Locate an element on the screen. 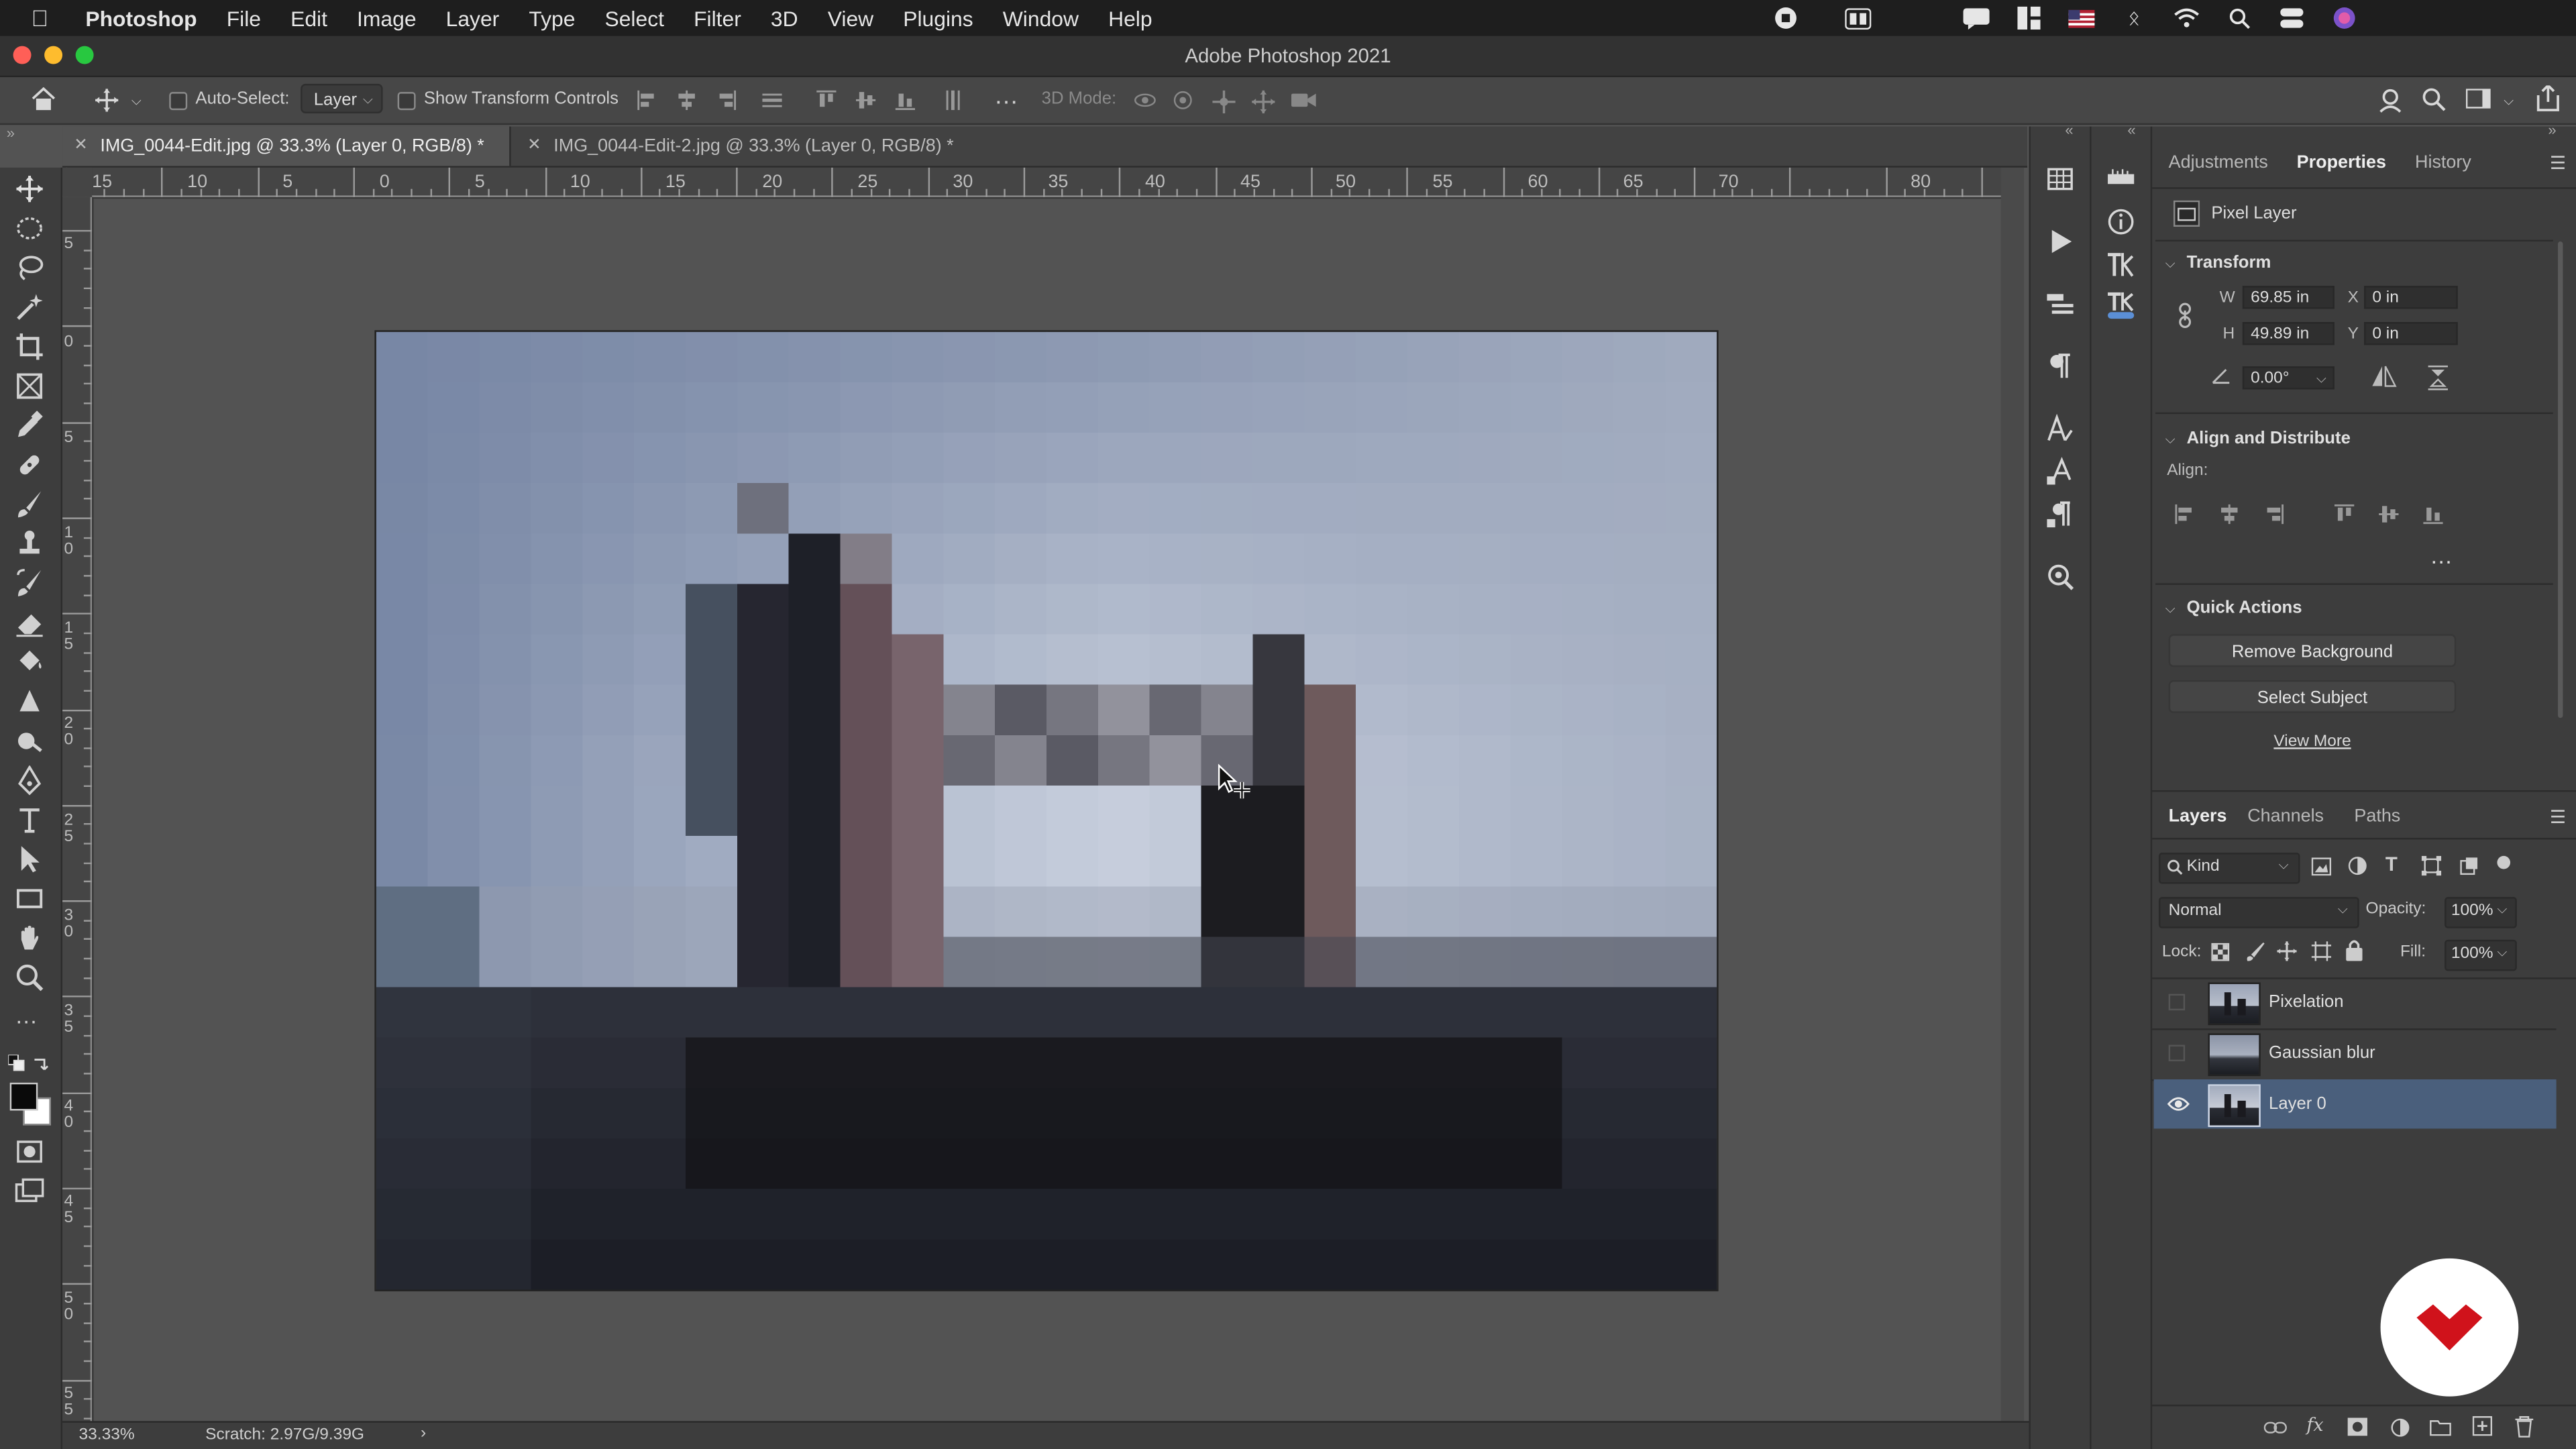 The height and width of the screenshot is (1449, 2576). search-icon is located at coordinates (2434, 99).